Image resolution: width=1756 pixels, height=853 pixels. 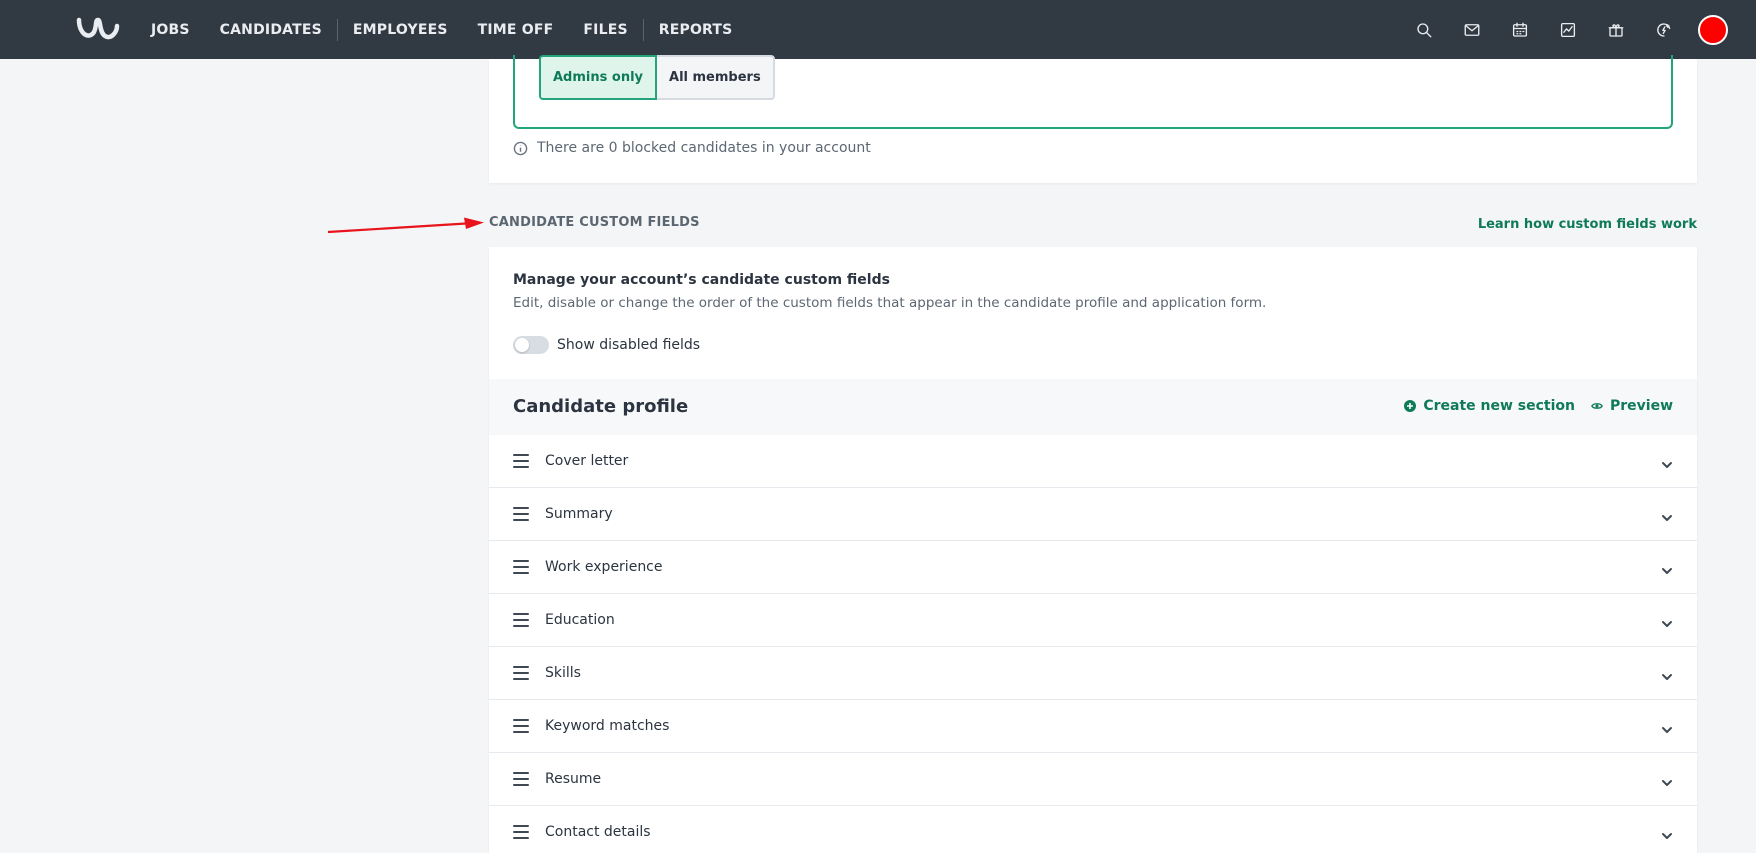 What do you see at coordinates (1499, 406) in the screenshot?
I see `create-new-section-label: Create new section` at bounding box center [1499, 406].